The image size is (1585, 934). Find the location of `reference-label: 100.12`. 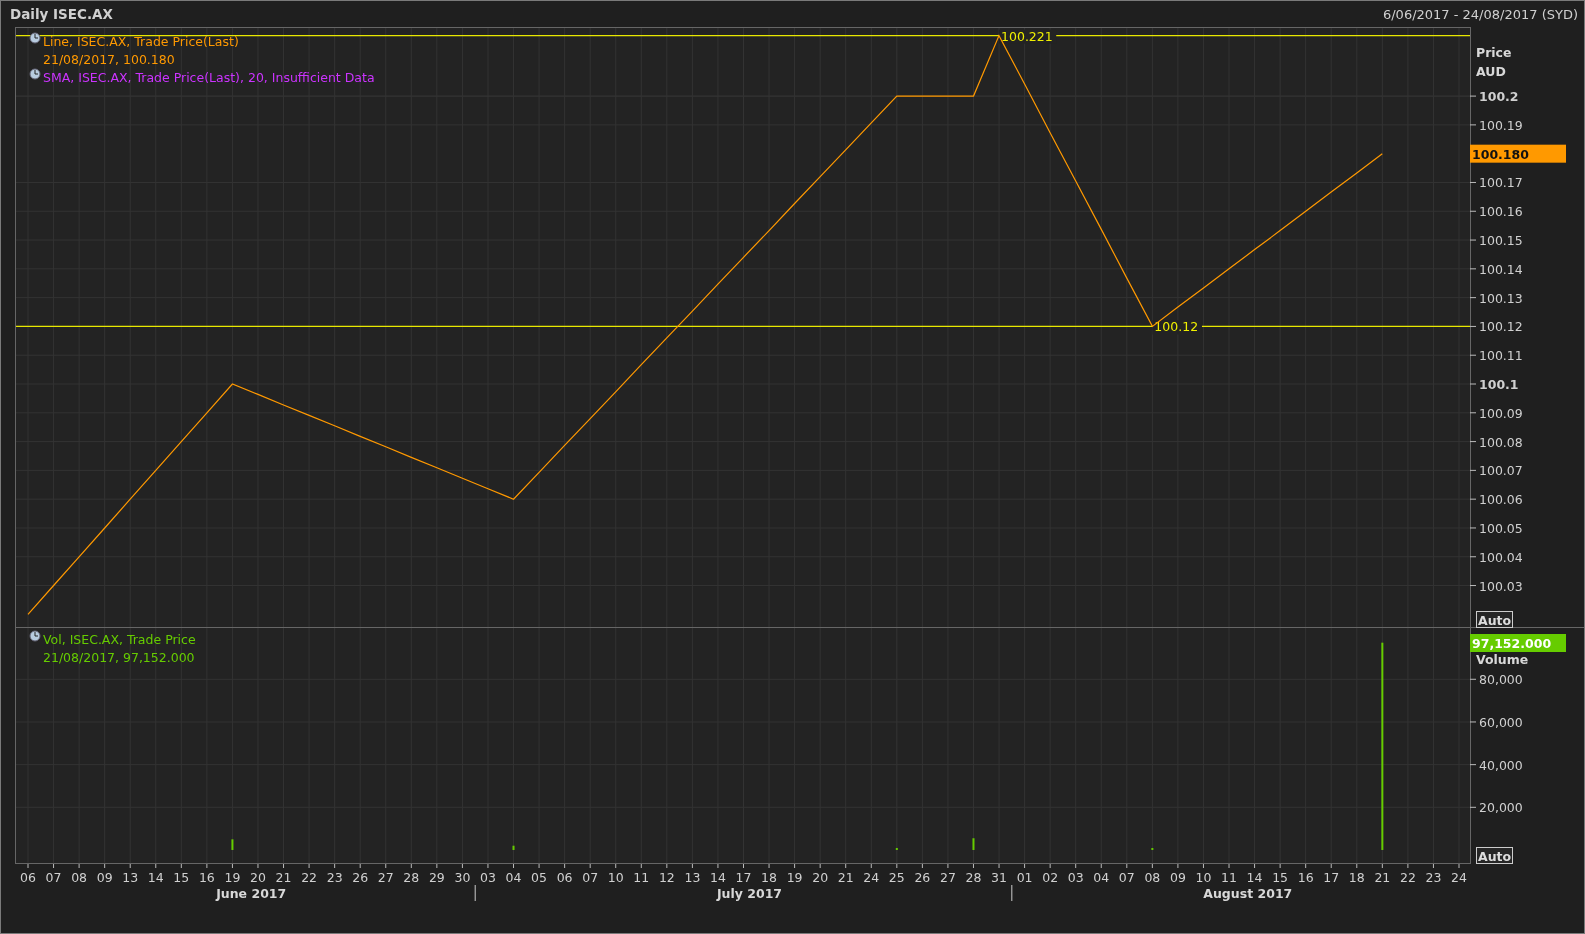

reference-label: 100.12 is located at coordinates (1176, 327).